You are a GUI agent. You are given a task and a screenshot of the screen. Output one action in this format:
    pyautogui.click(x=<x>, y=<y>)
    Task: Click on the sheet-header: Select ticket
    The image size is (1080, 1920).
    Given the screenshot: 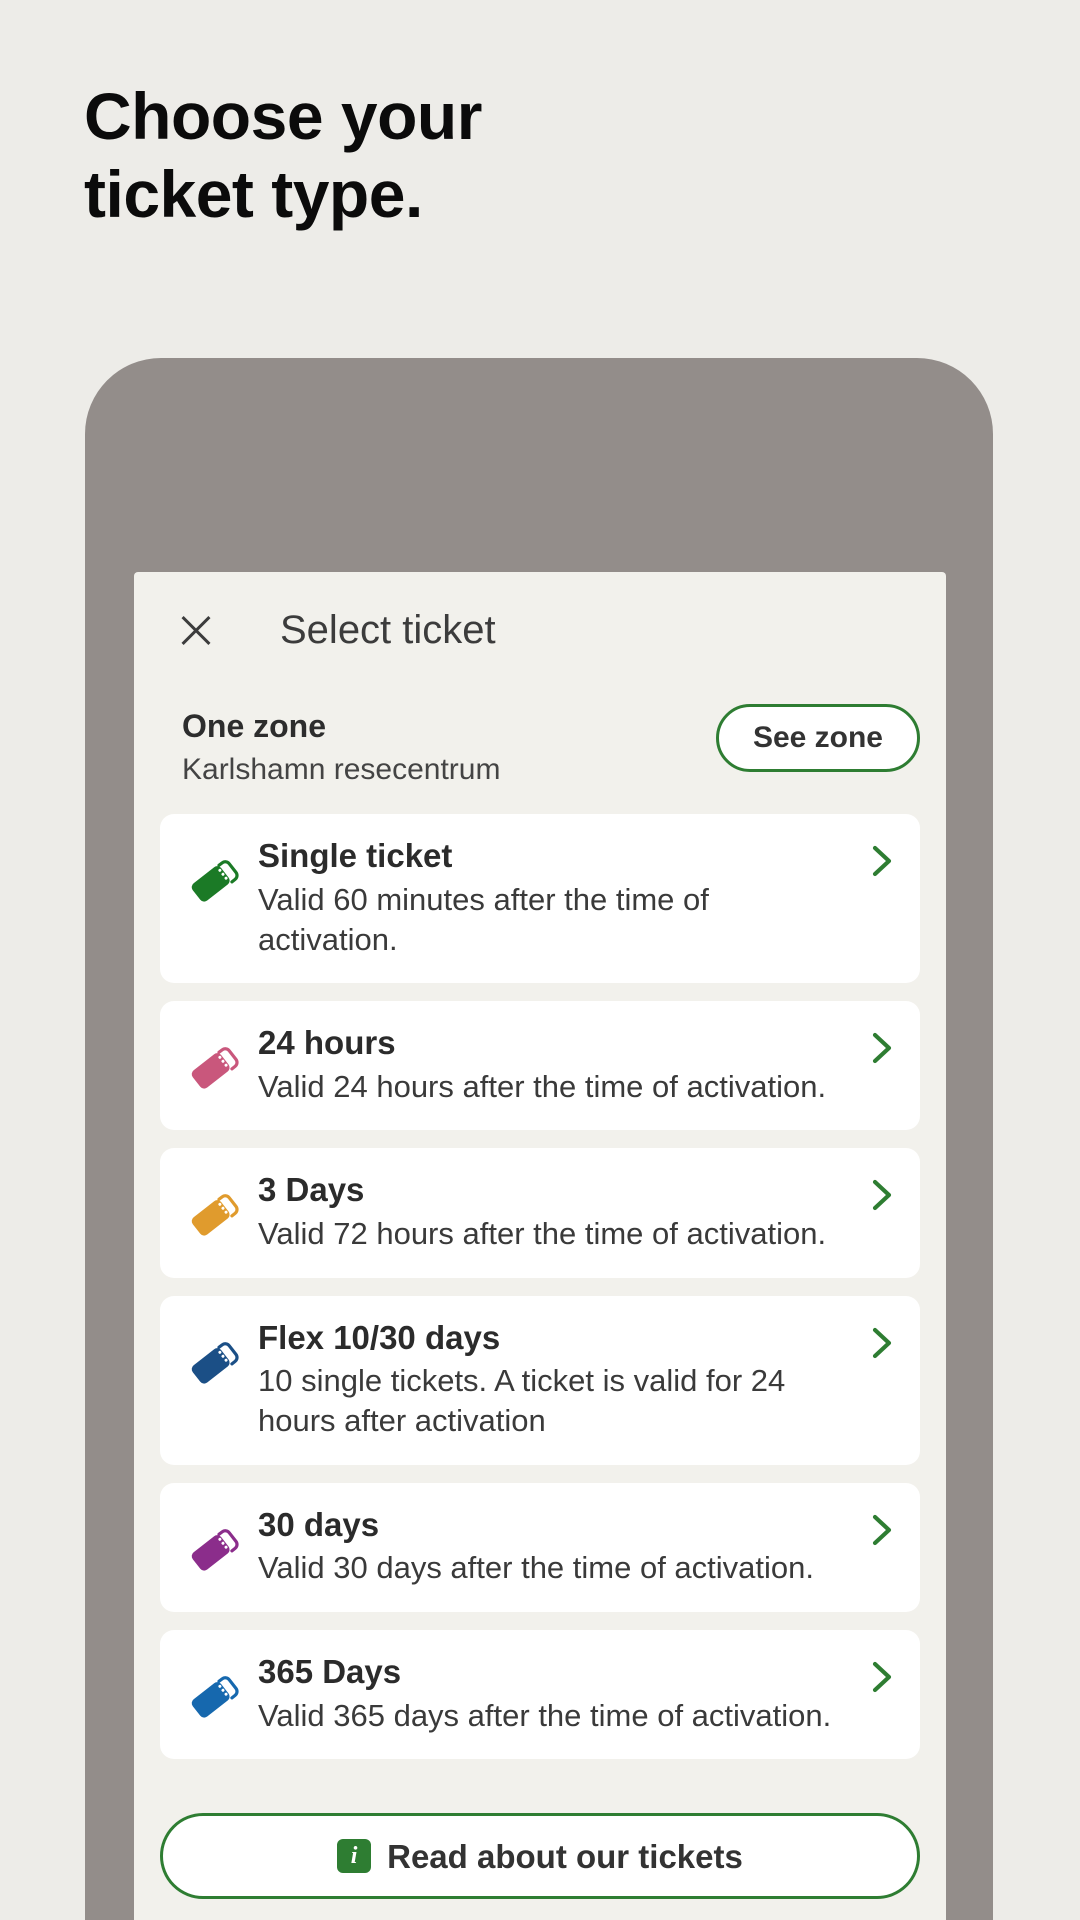 What is the action you would take?
    pyautogui.click(x=540, y=612)
    